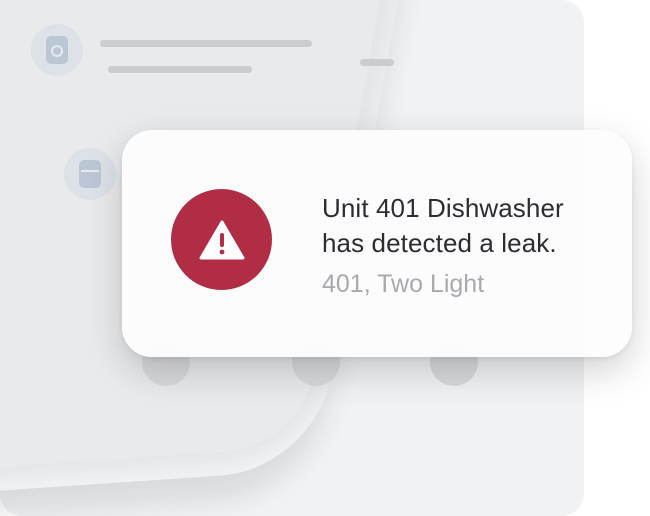  I want to click on alert-badge, so click(221, 239).